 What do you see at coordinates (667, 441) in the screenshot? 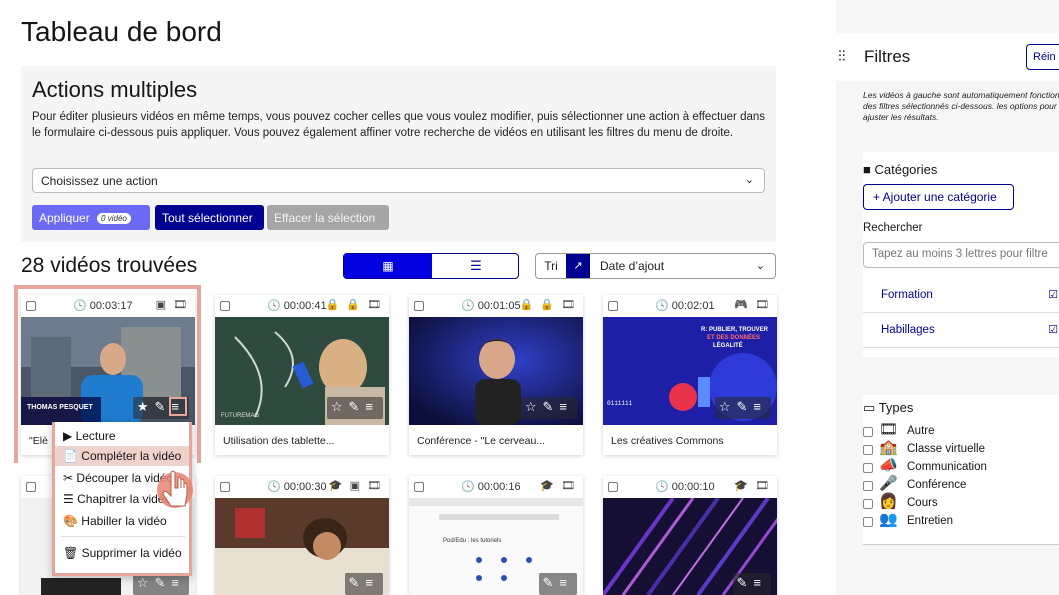
I see `video-title: Les créatives Commons` at bounding box center [667, 441].